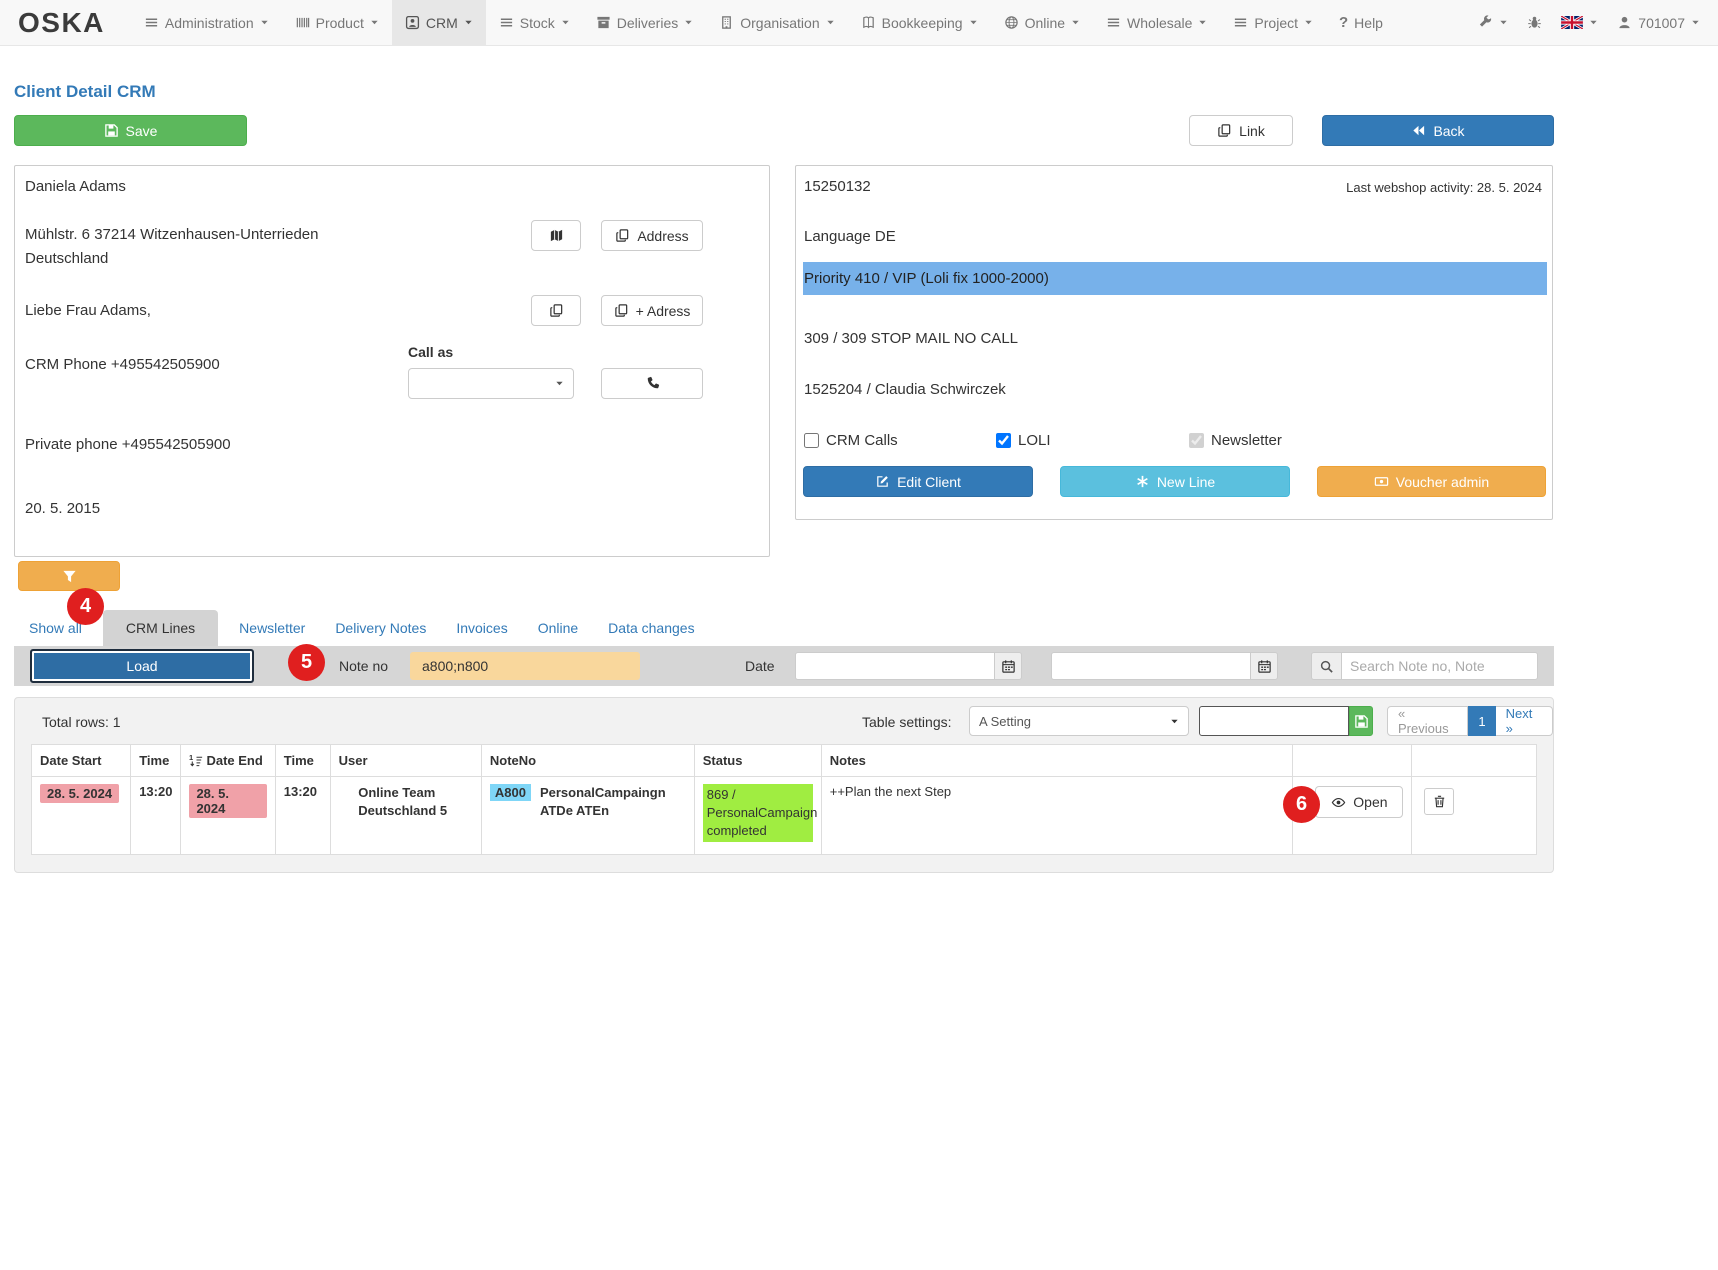  I want to click on col-time-start: Time, so click(156, 760).